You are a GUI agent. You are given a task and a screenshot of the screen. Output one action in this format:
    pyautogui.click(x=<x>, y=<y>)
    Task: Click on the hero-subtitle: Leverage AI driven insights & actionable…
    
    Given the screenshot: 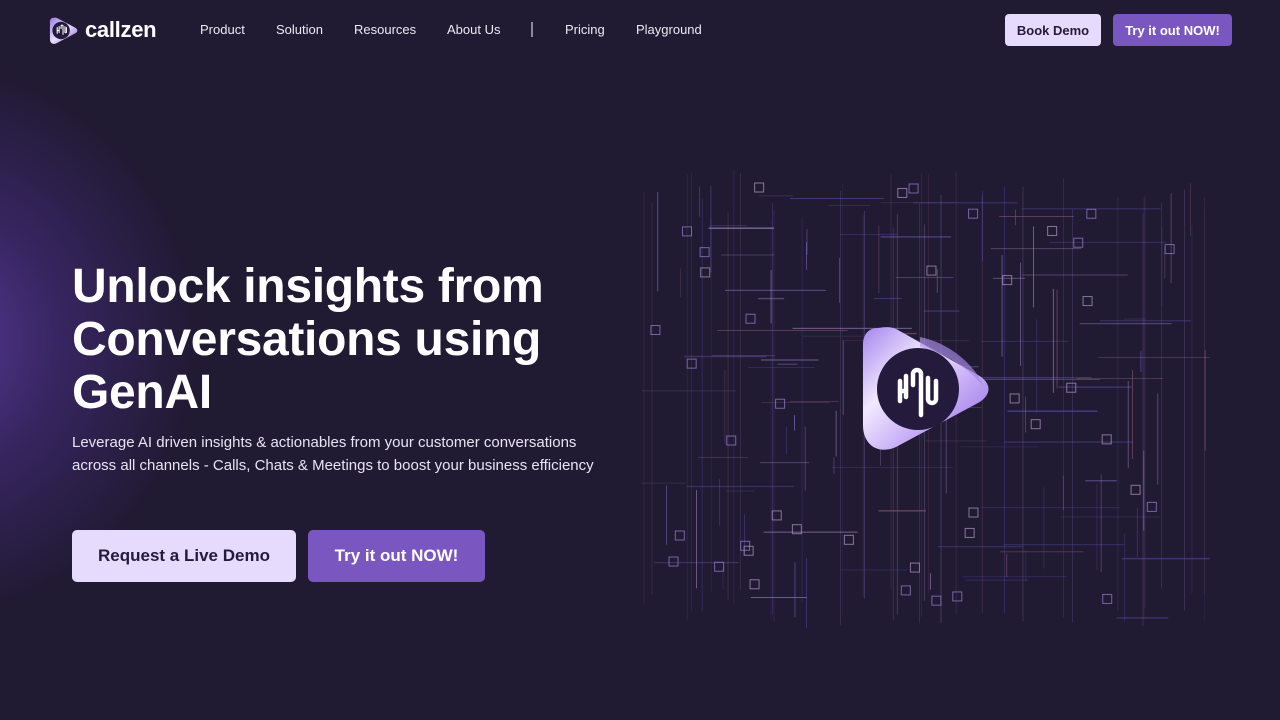 What is the action you would take?
    pyautogui.click(x=333, y=454)
    